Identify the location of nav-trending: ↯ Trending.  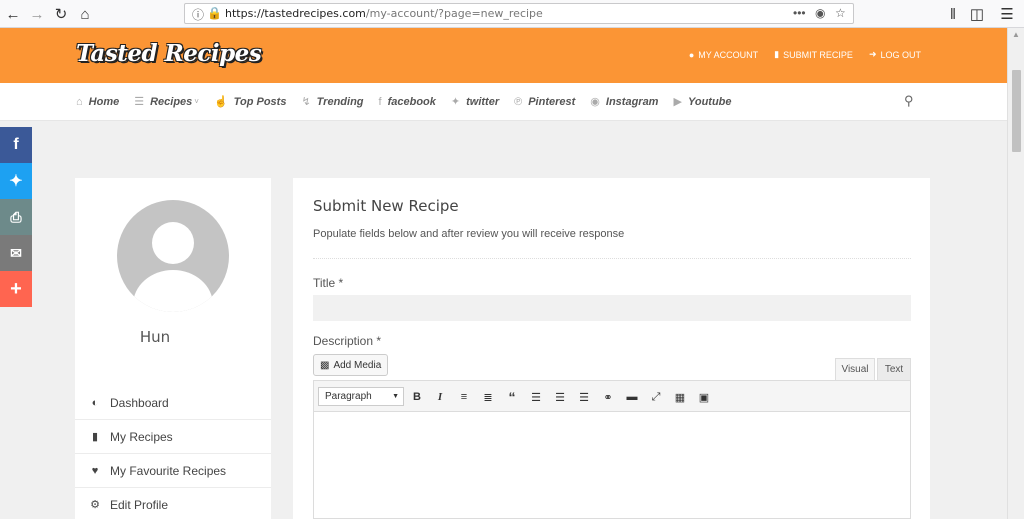
(332, 102).